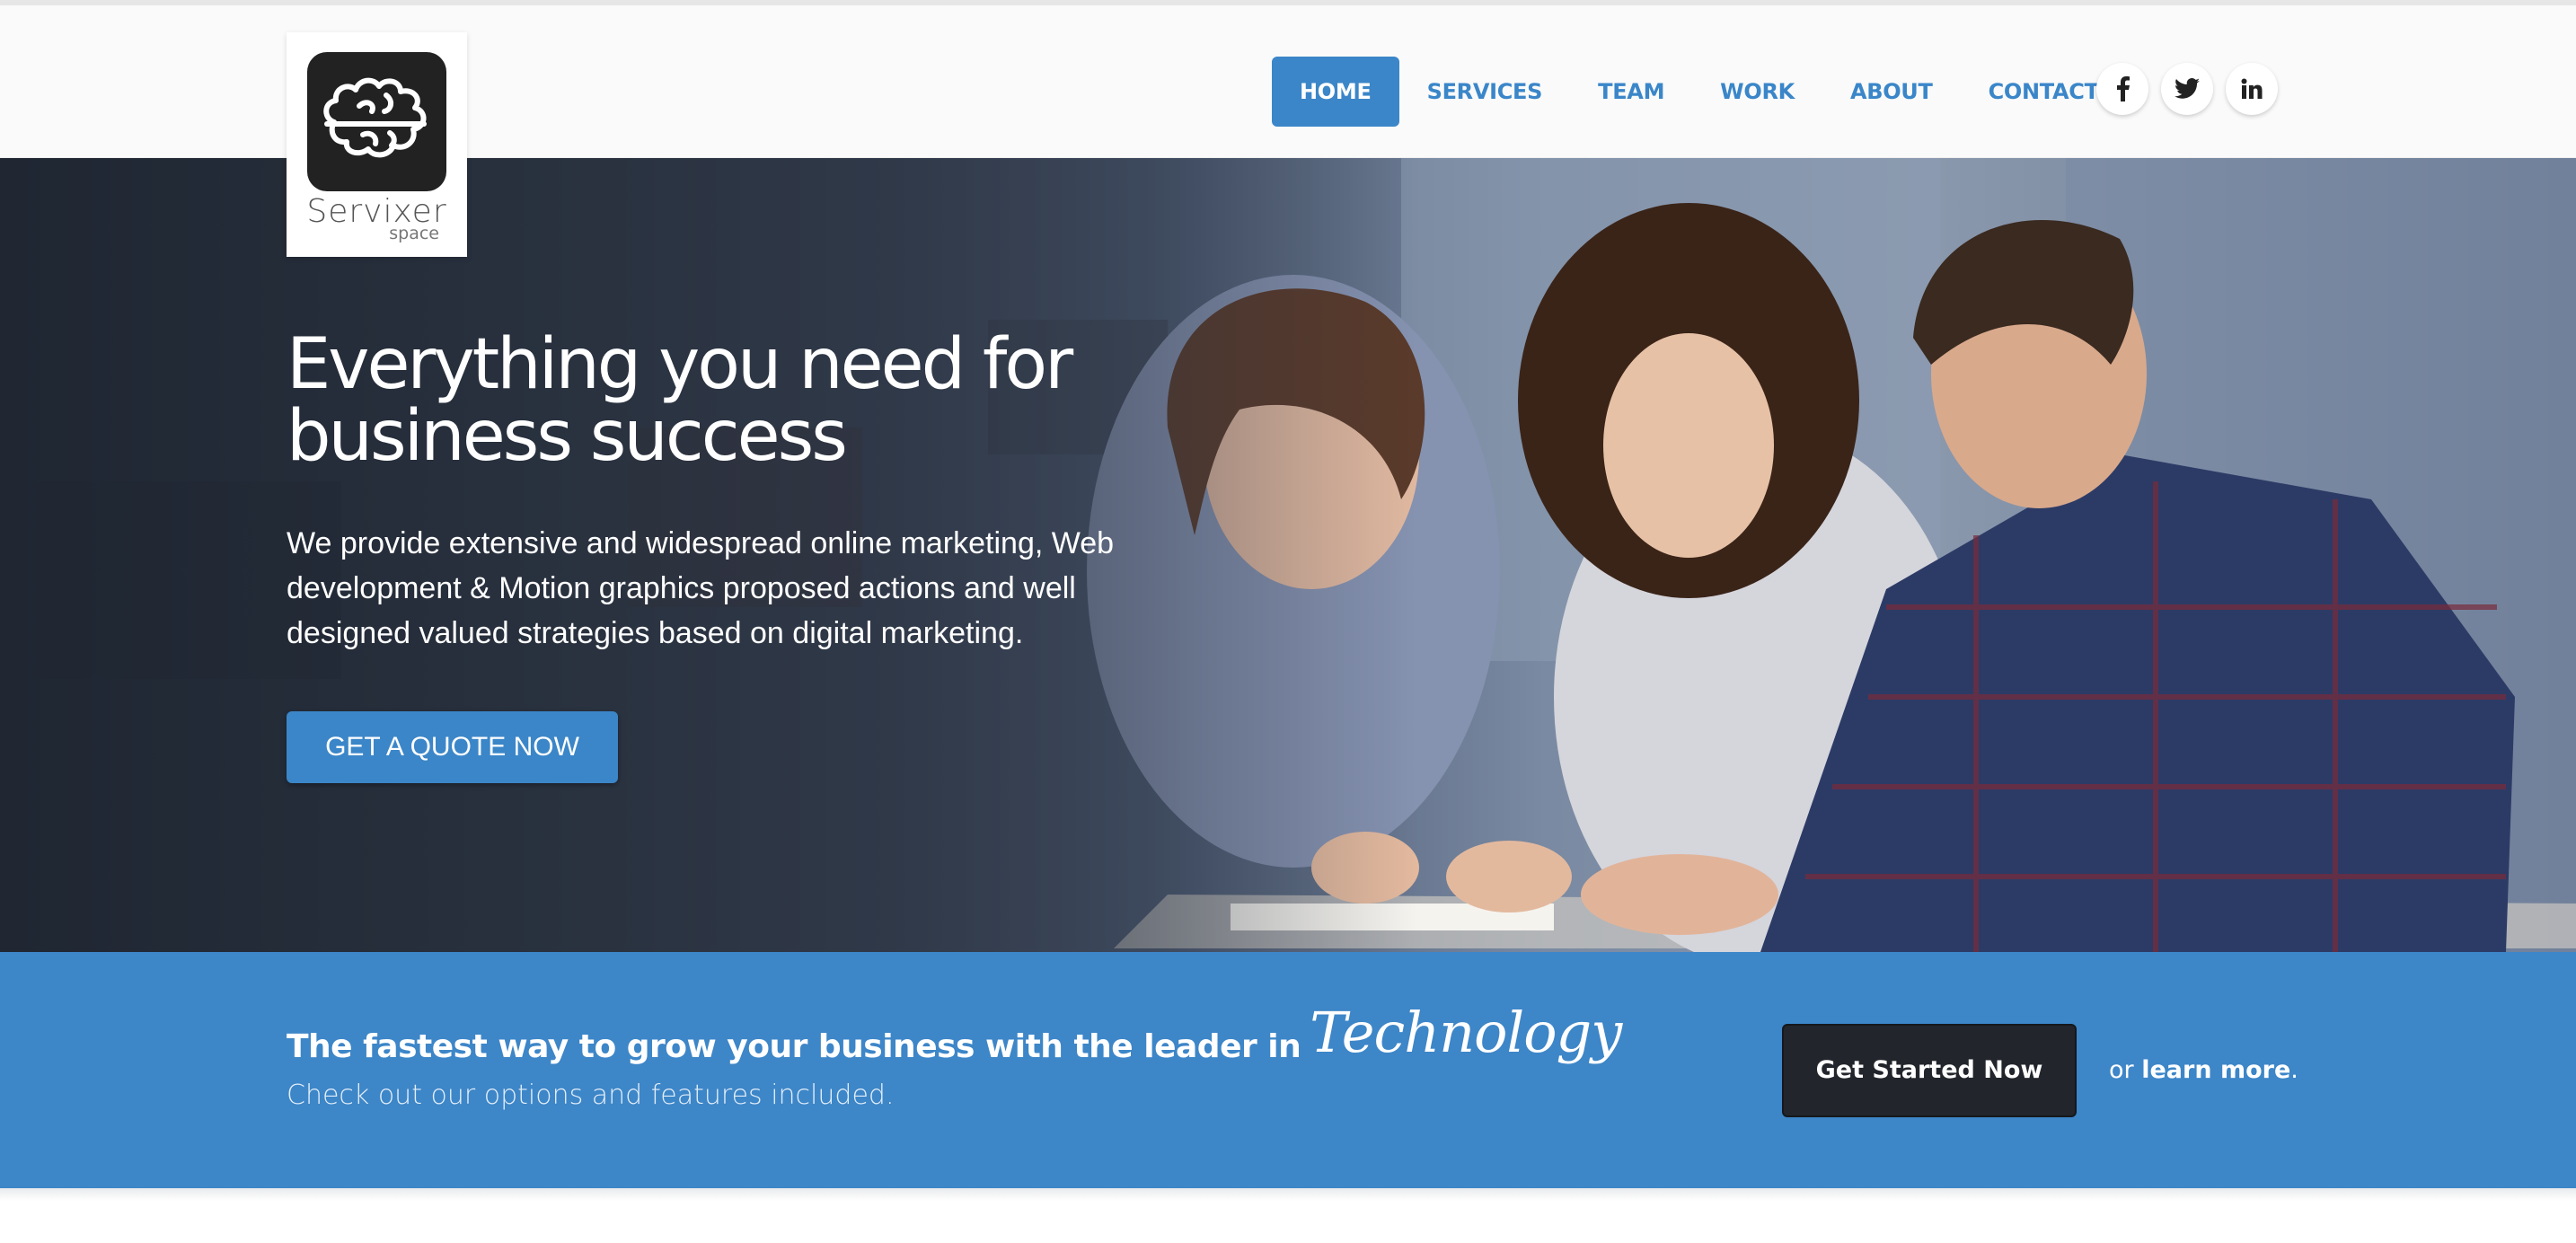 This screenshot has height=1243, width=2576. What do you see at coordinates (1288, 1215) in the screenshot?
I see `page-content-start` at bounding box center [1288, 1215].